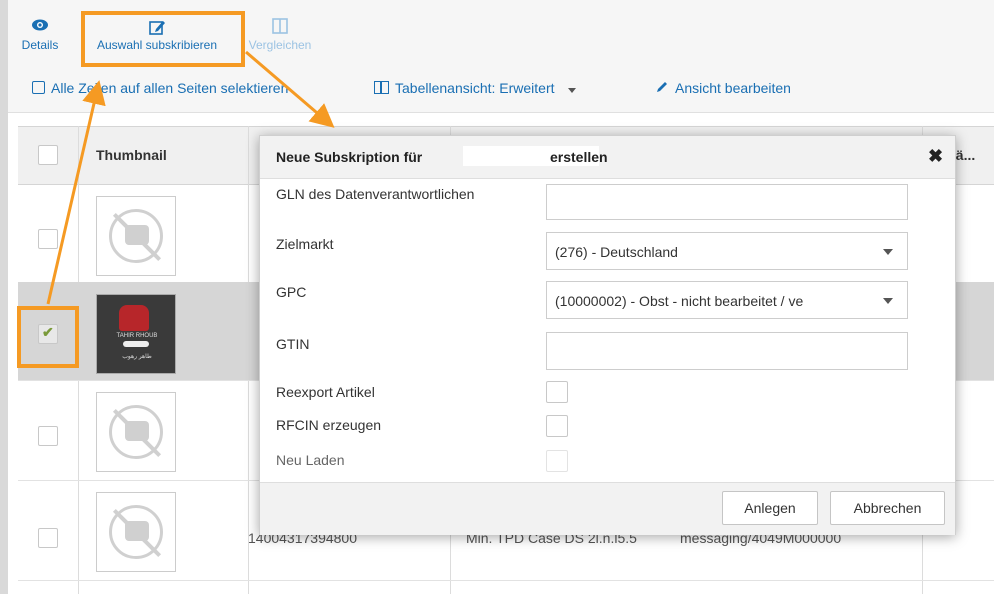  I want to click on compare-icon, so click(280, 28).